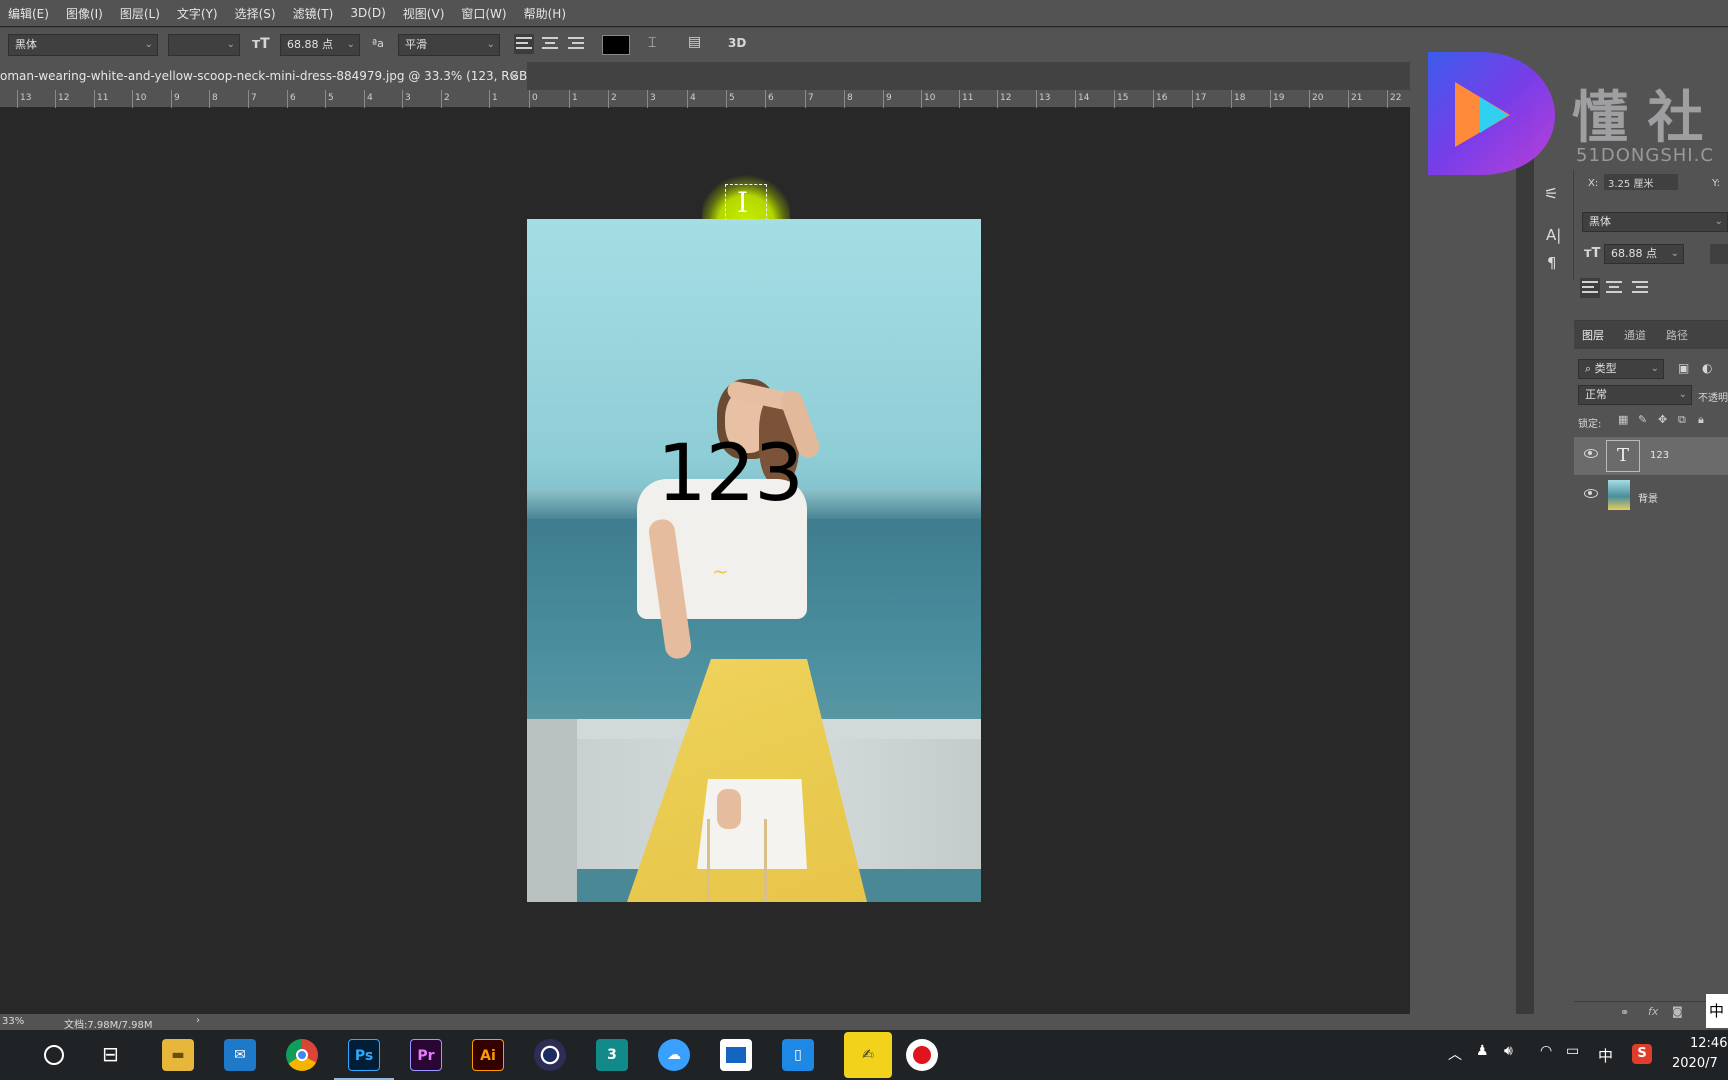 The width and height of the screenshot is (1728, 1080). Describe the element at coordinates (1590, 424) in the screenshot. I see `lock-label: 锁定:` at that location.